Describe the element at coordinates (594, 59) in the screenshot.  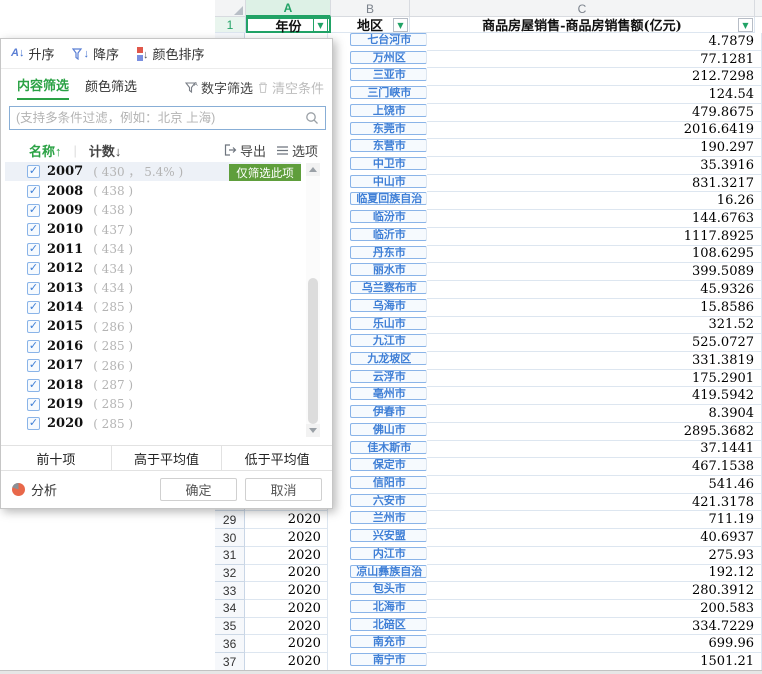
I see `value-cell: 77.1281` at that location.